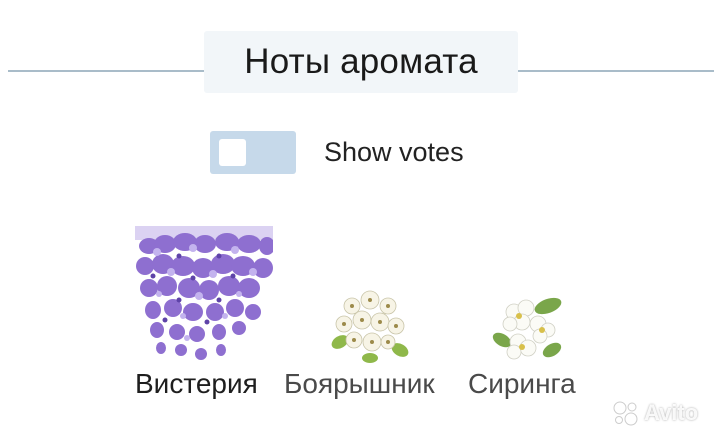  I want to click on show-votes-label: Show votes, so click(394, 152).